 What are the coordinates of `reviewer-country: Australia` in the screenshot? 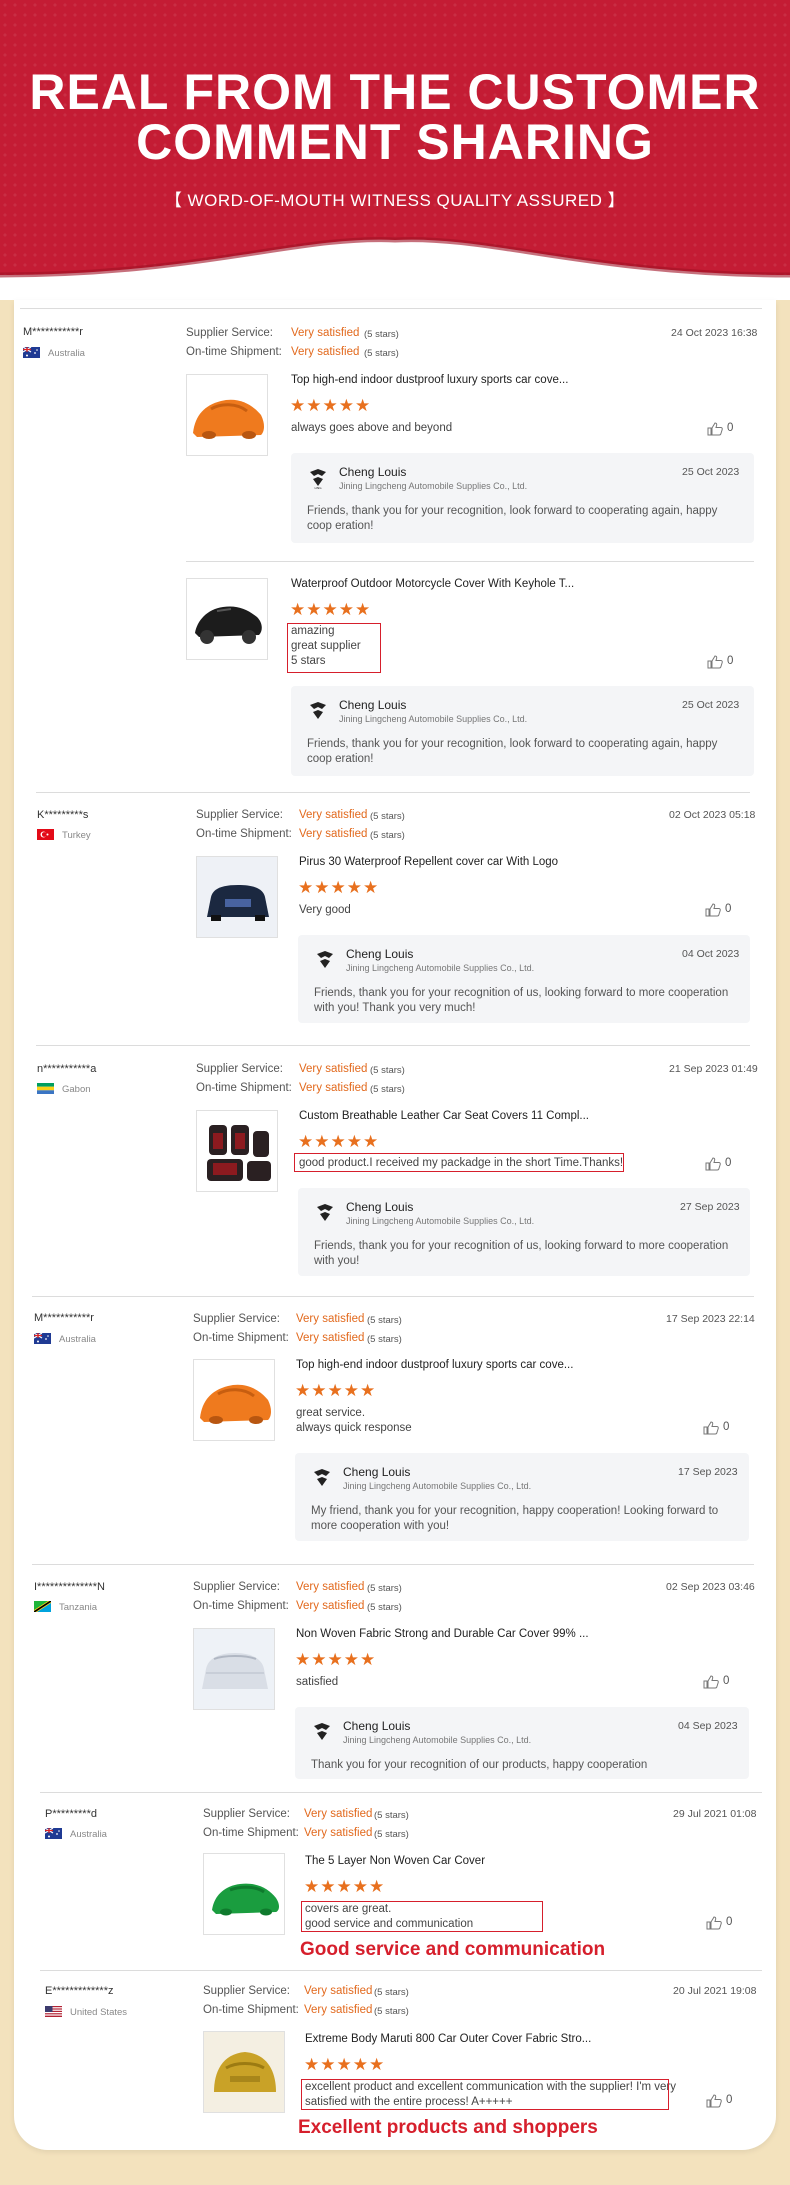 It's located at (66, 353).